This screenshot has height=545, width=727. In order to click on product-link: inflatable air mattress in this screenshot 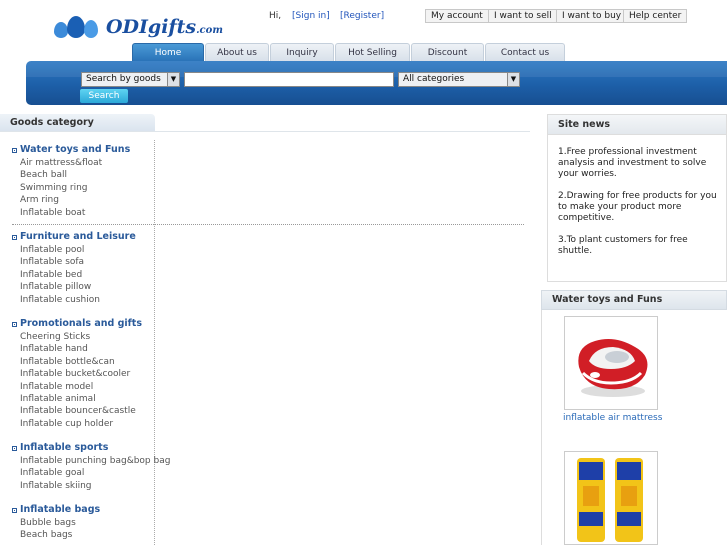, I will do `click(612, 418)`.